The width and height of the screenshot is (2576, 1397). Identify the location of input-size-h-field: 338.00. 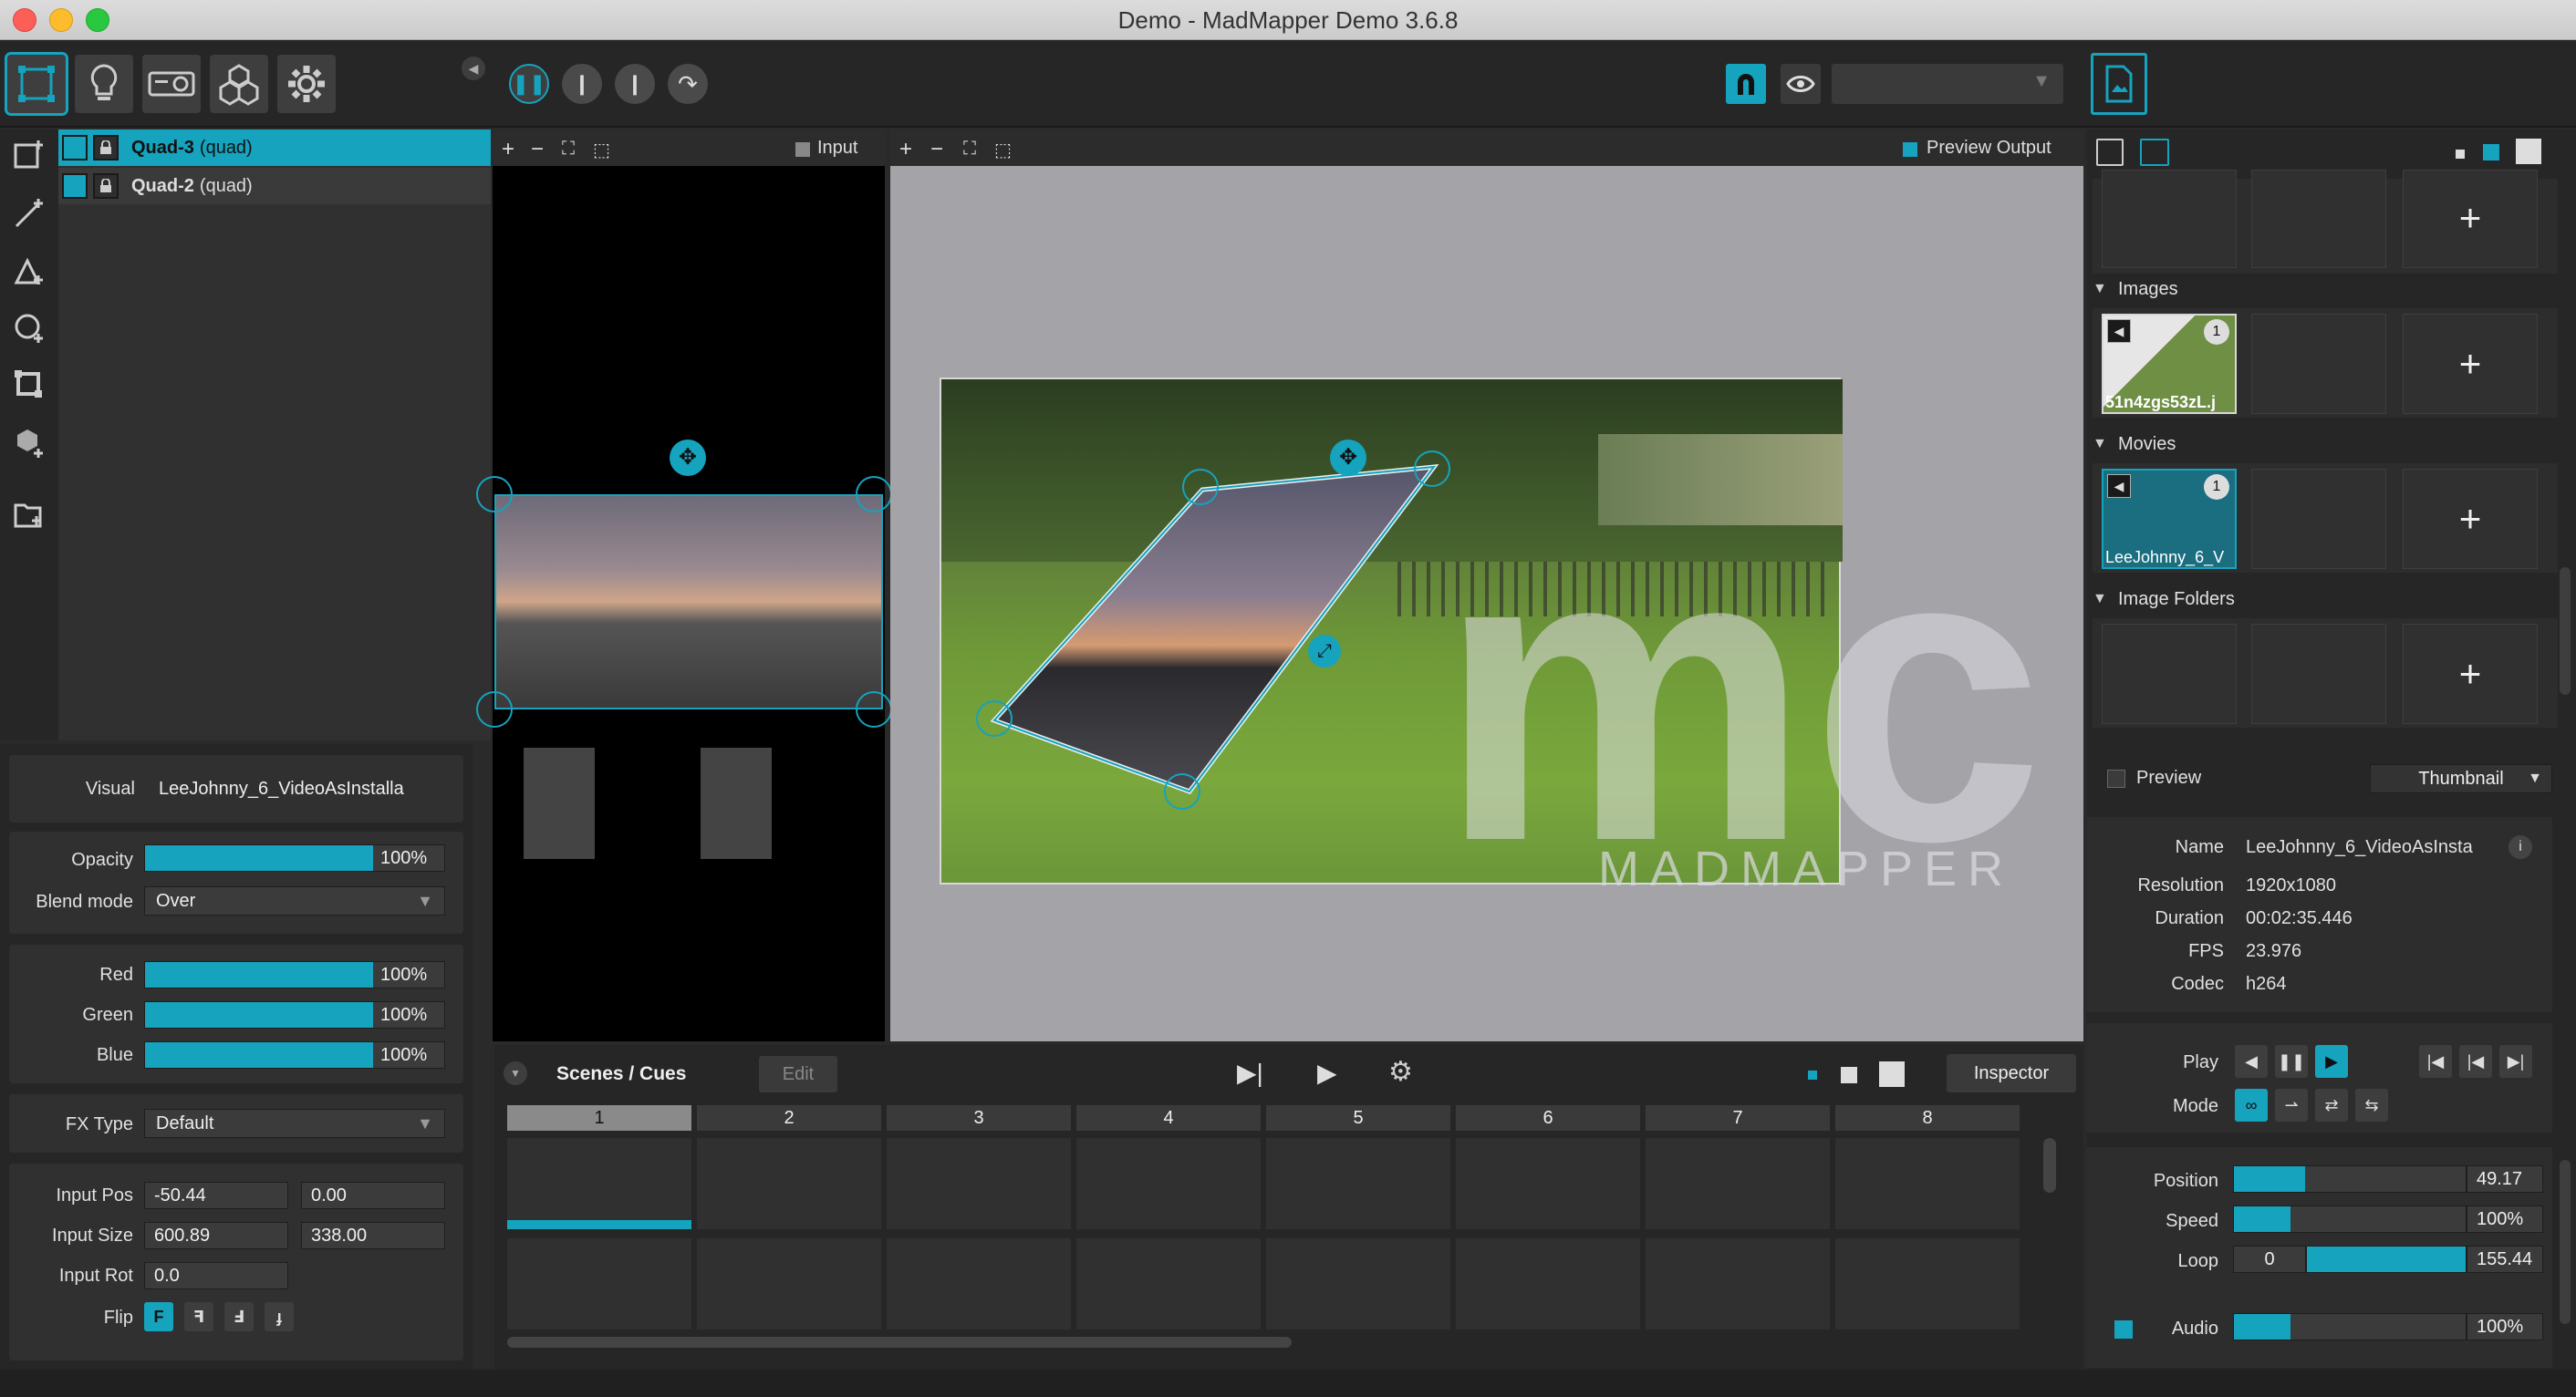
(373, 1236).